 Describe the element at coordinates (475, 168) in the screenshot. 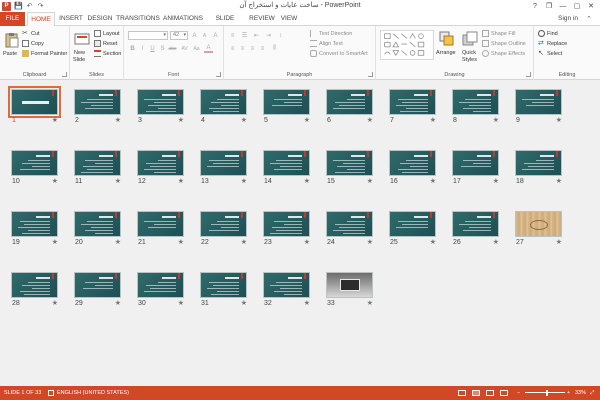

I see `slide-thumbnail: 17 ★` at that location.